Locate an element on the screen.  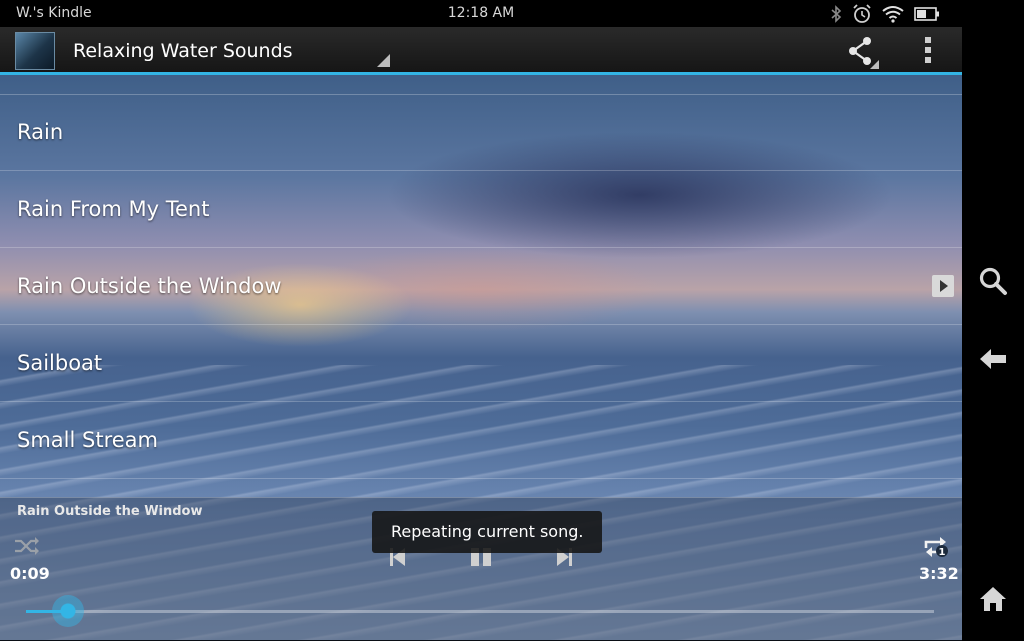
status-icons is located at coordinates (885, 14).